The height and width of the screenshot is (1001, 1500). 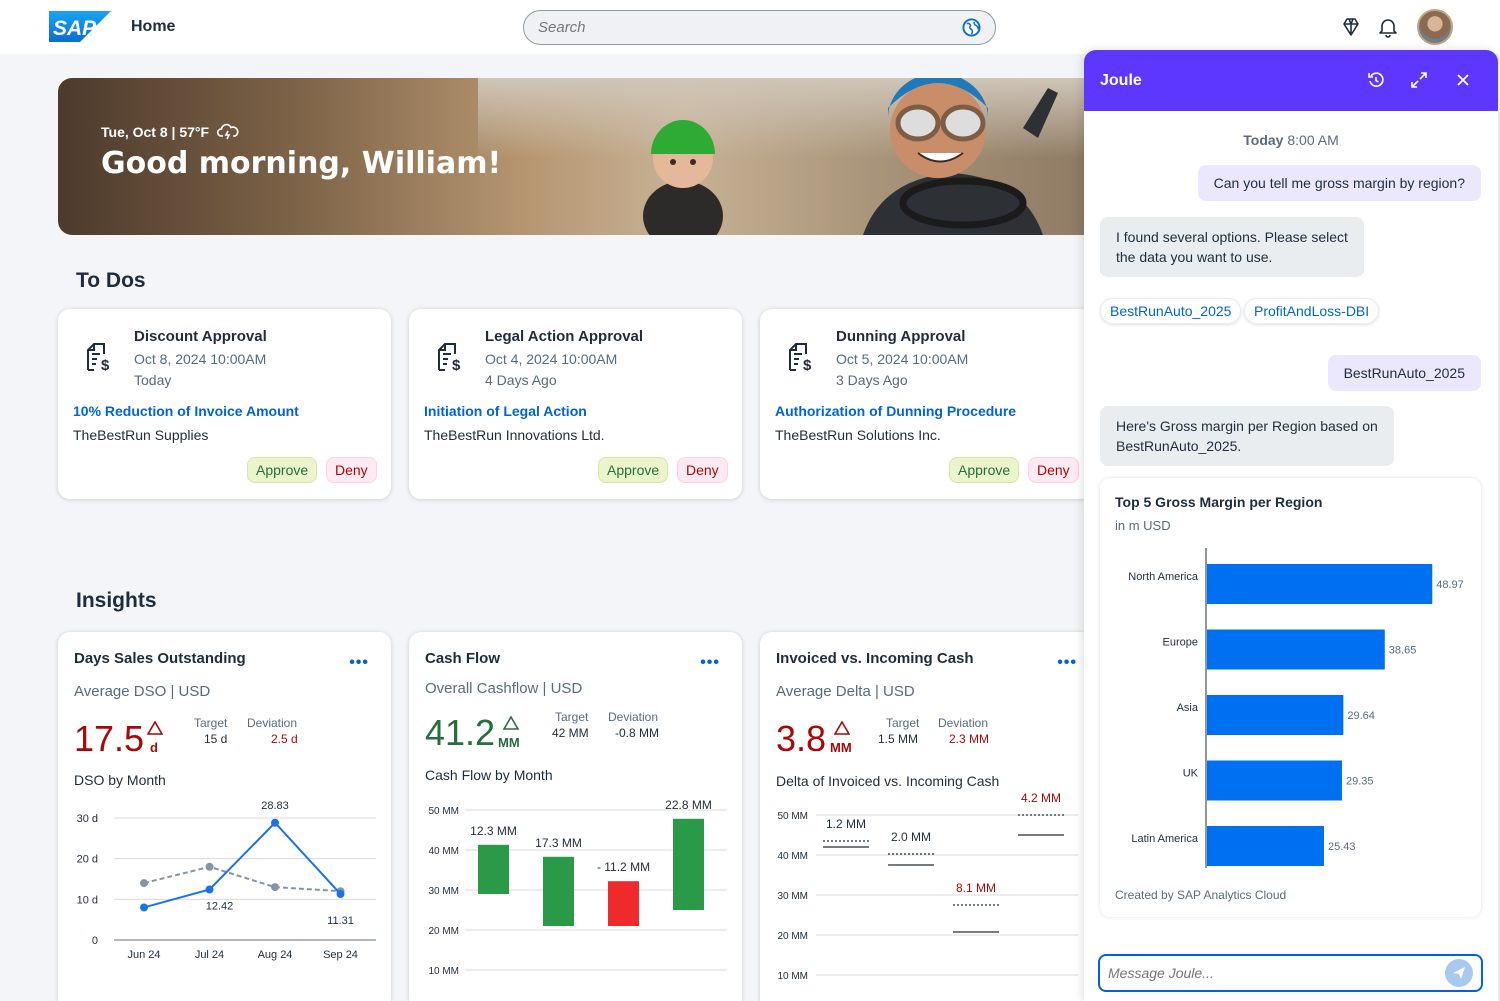 I want to click on history-icon, so click(x=1376, y=80).